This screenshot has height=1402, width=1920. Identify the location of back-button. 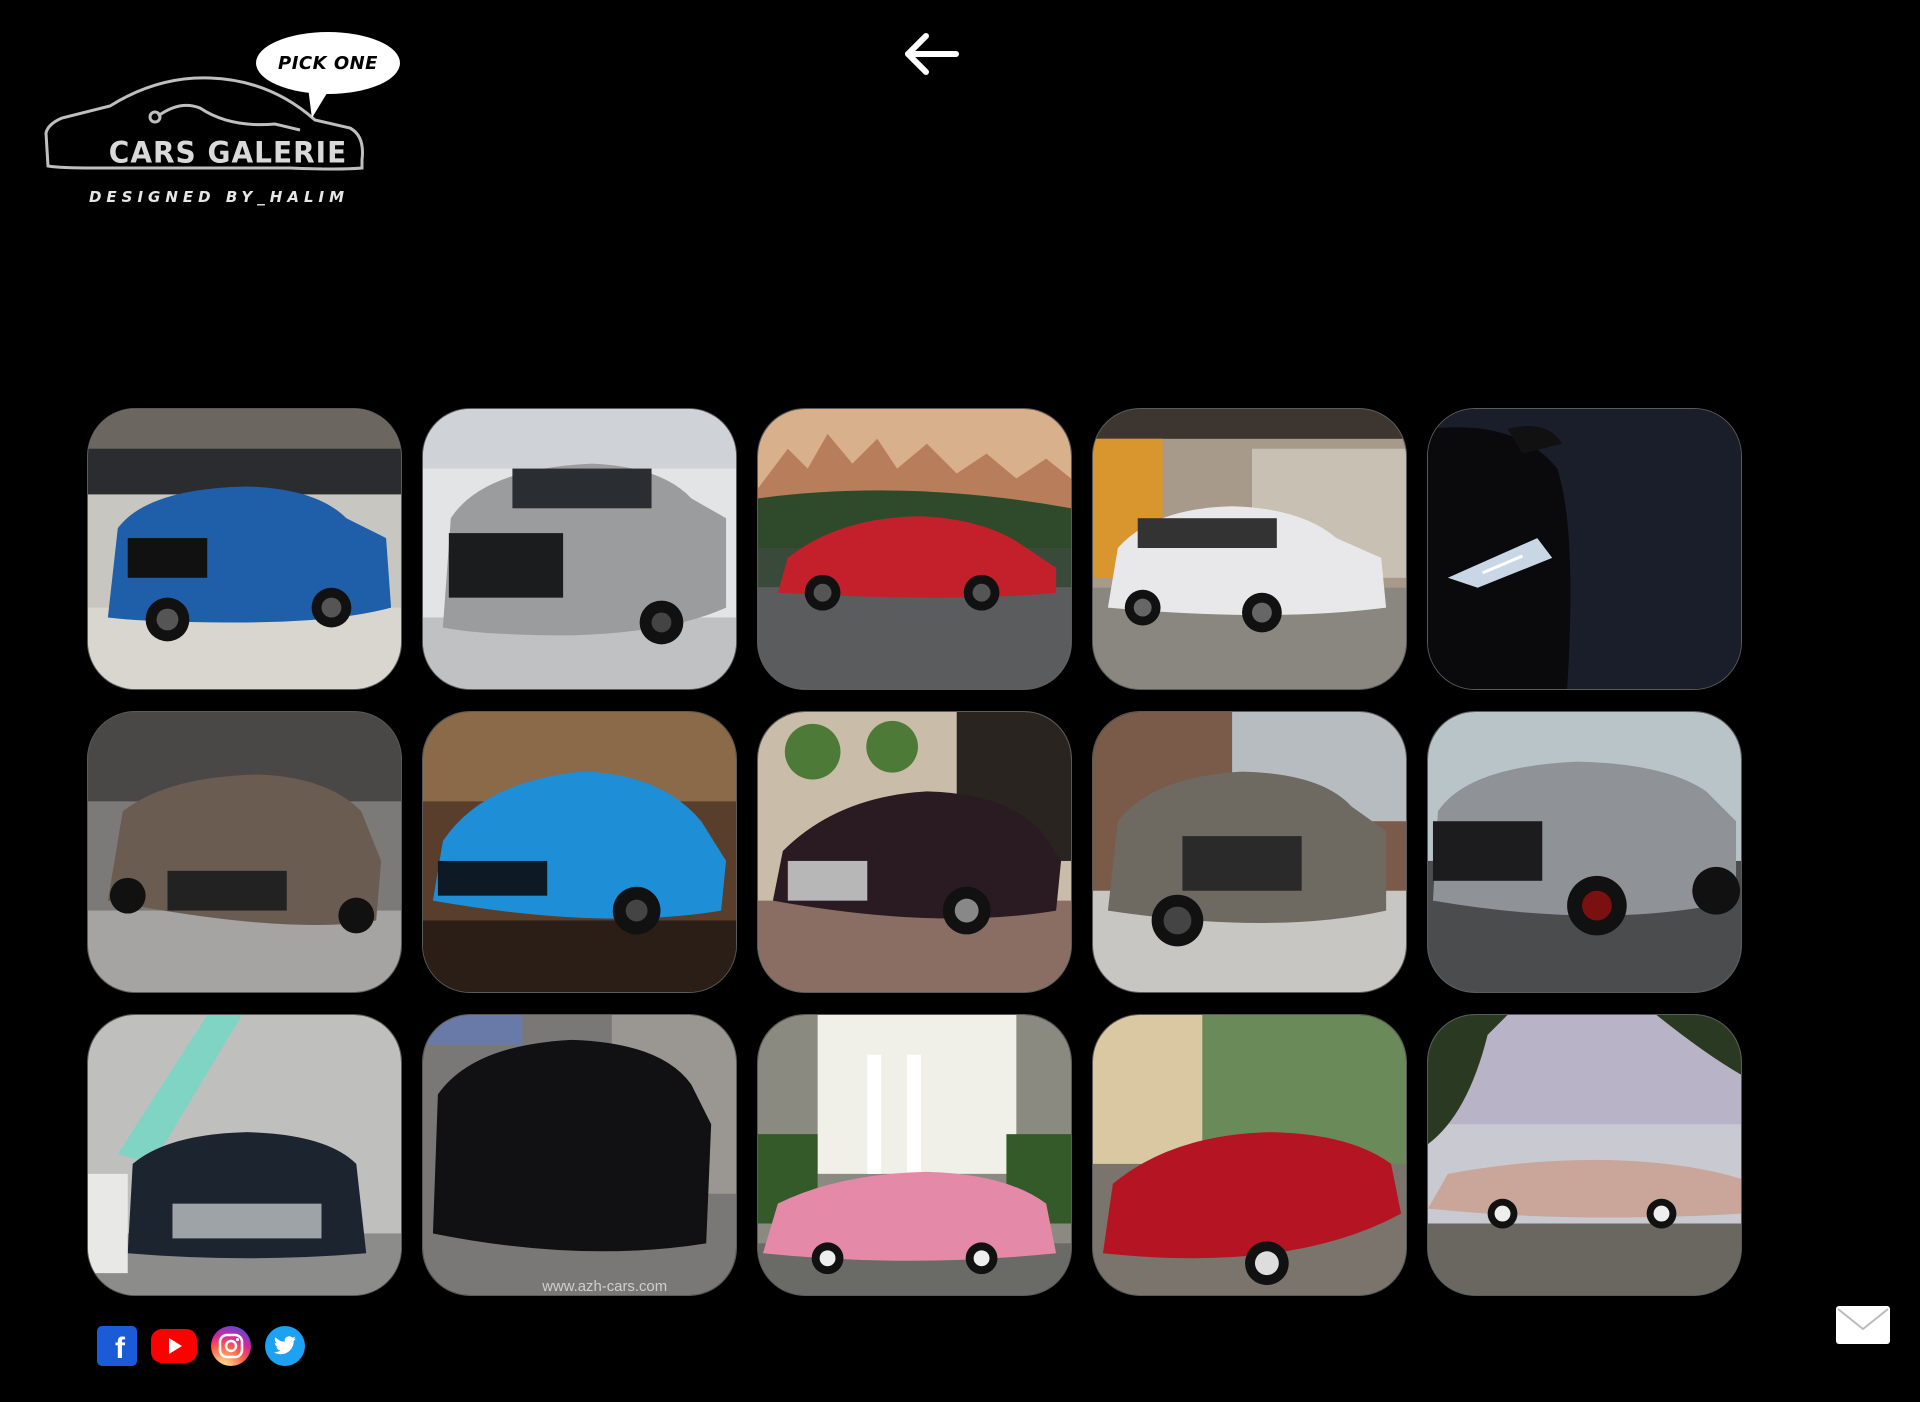
(930, 55).